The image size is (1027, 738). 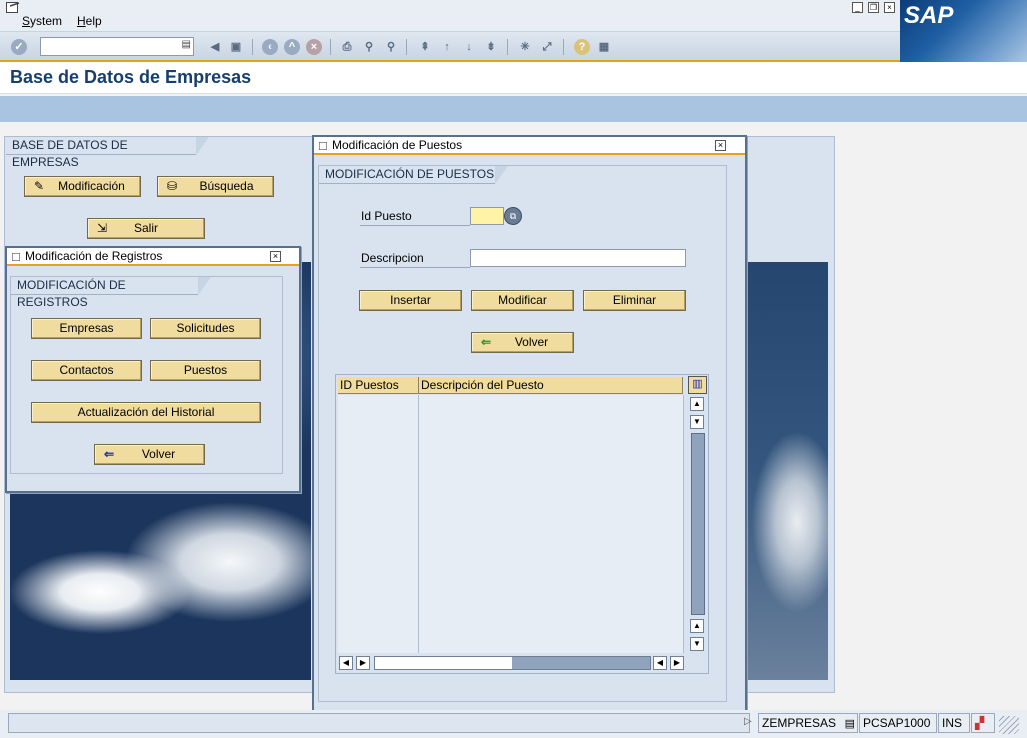 I want to click on back-icon: ‹, so click(x=270, y=47).